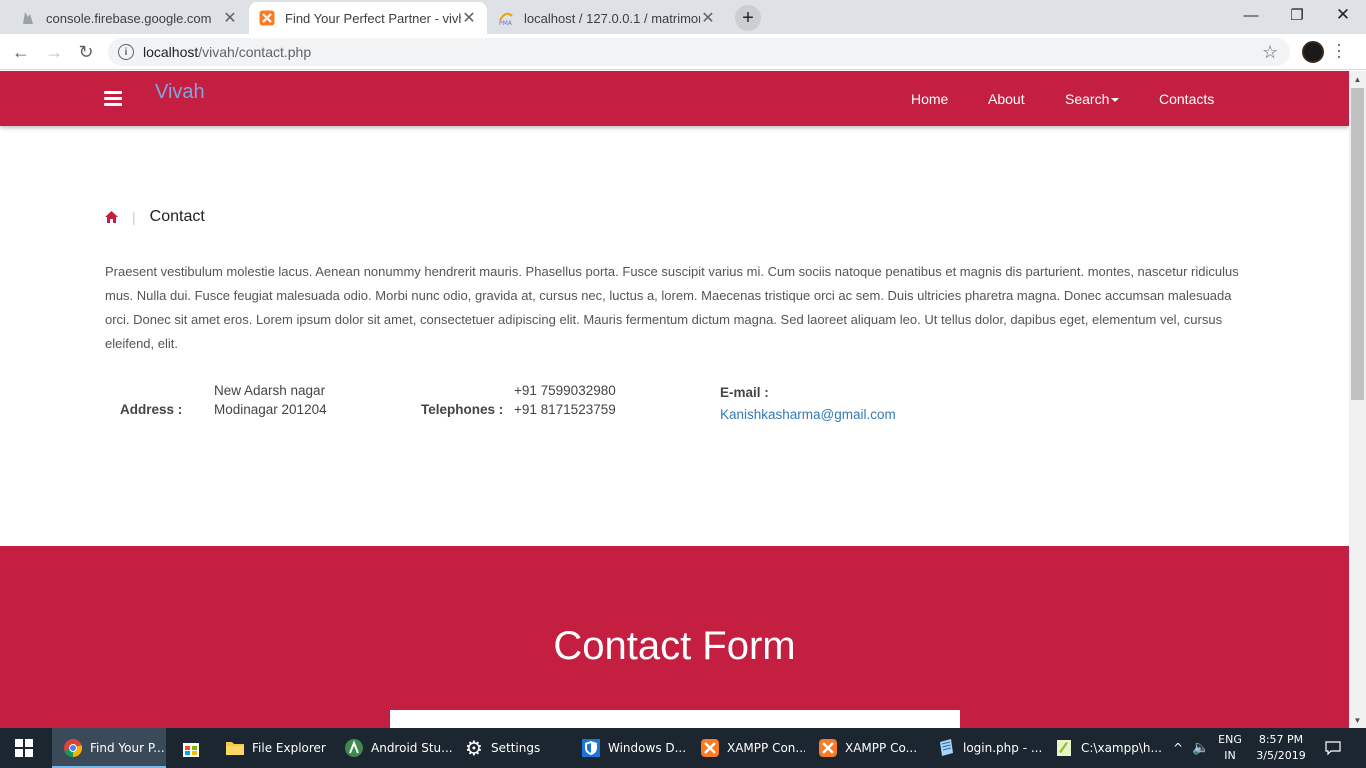 The width and height of the screenshot is (1366, 768). What do you see at coordinates (1064, 748) in the screenshot?
I see `notepadpp-icon` at bounding box center [1064, 748].